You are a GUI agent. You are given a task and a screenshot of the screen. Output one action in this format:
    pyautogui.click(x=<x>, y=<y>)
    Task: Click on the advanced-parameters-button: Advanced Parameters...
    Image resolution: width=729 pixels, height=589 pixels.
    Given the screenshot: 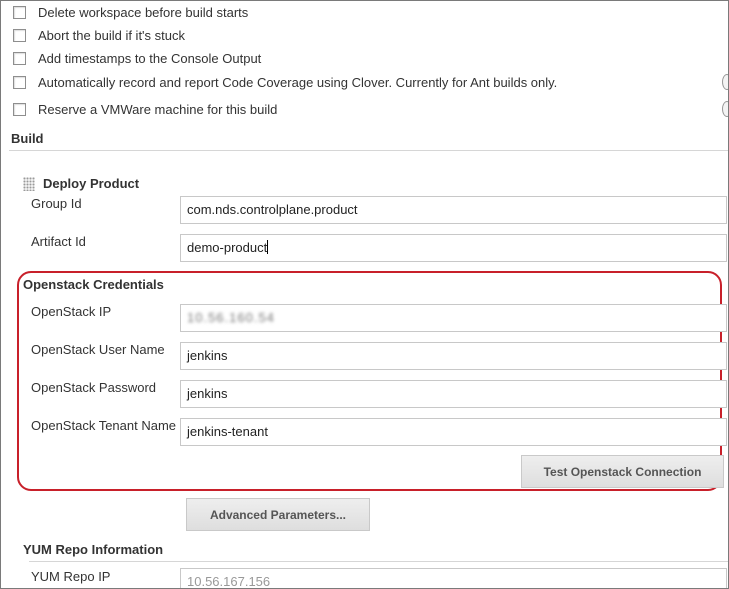 What is the action you would take?
    pyautogui.click(x=278, y=514)
    